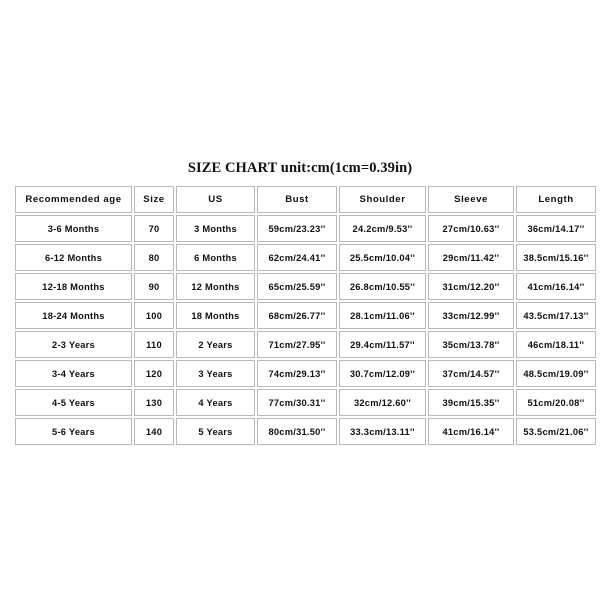  I want to click on cell-sleeve: 29cm/11.42'', so click(471, 257).